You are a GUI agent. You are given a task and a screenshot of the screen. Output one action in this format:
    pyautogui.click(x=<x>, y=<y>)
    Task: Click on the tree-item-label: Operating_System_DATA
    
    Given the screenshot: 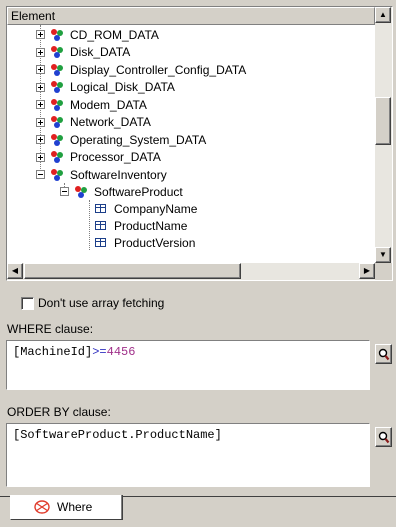 What is the action you would take?
    pyautogui.click(x=138, y=139)
    